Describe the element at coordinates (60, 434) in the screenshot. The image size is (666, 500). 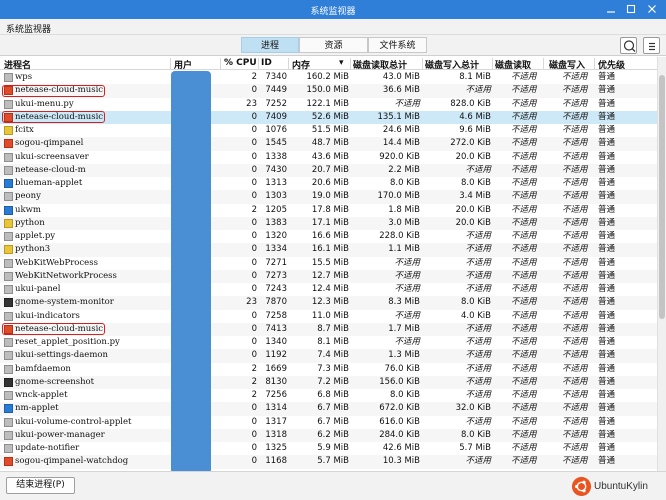
I see `process-name: ukui-power-manager` at that location.